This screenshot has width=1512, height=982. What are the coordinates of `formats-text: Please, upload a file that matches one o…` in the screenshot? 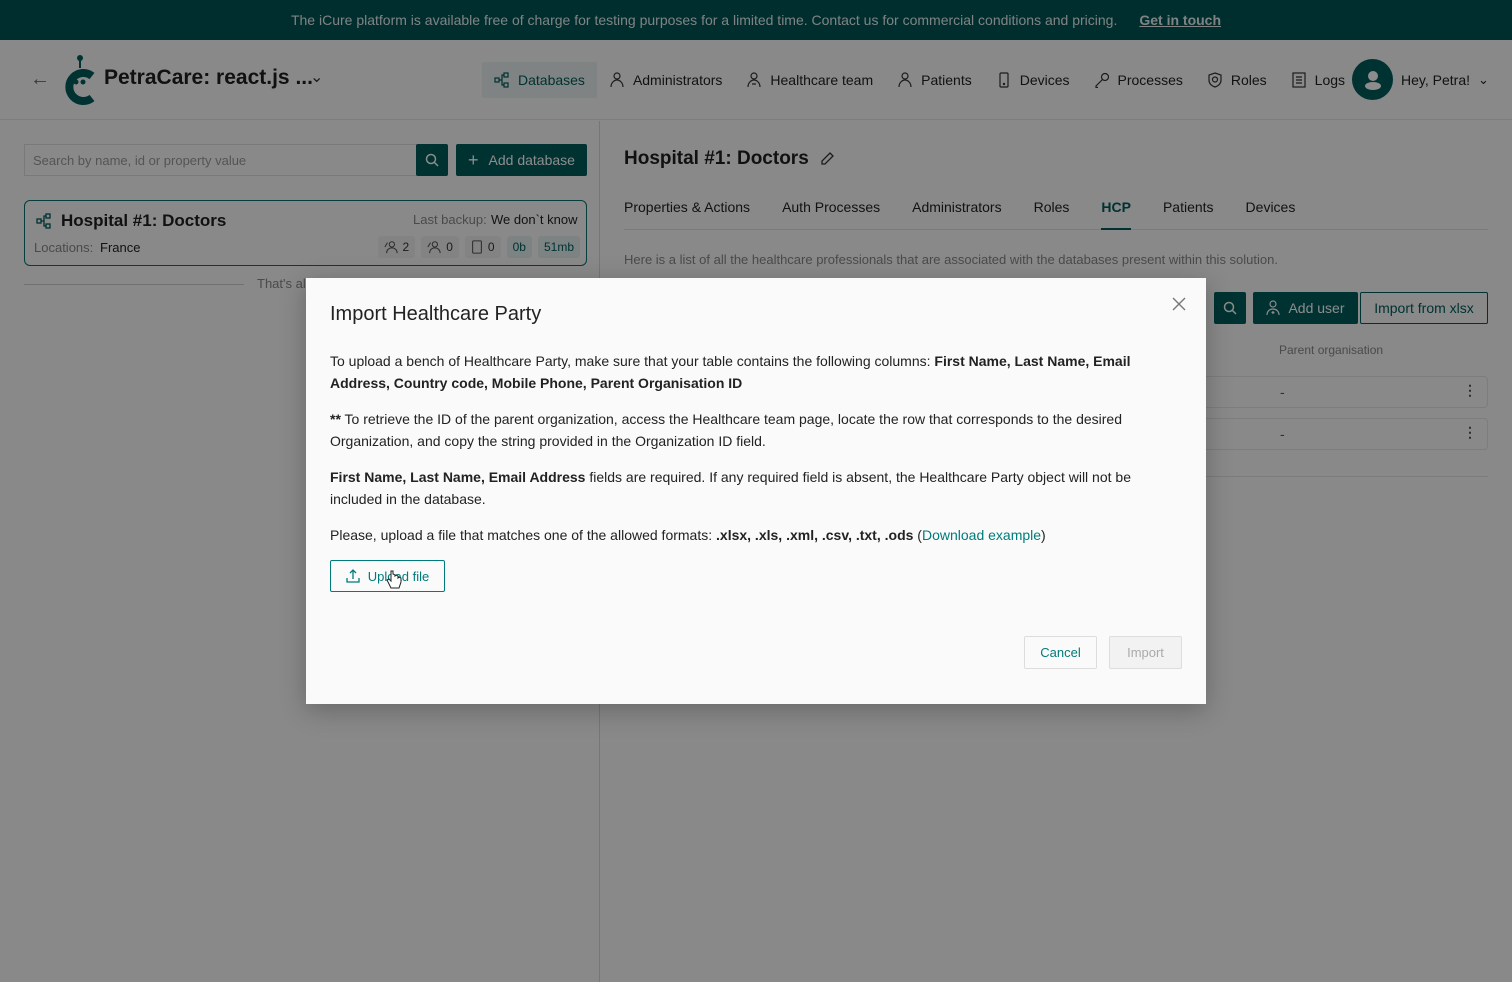 It's located at (523, 535).